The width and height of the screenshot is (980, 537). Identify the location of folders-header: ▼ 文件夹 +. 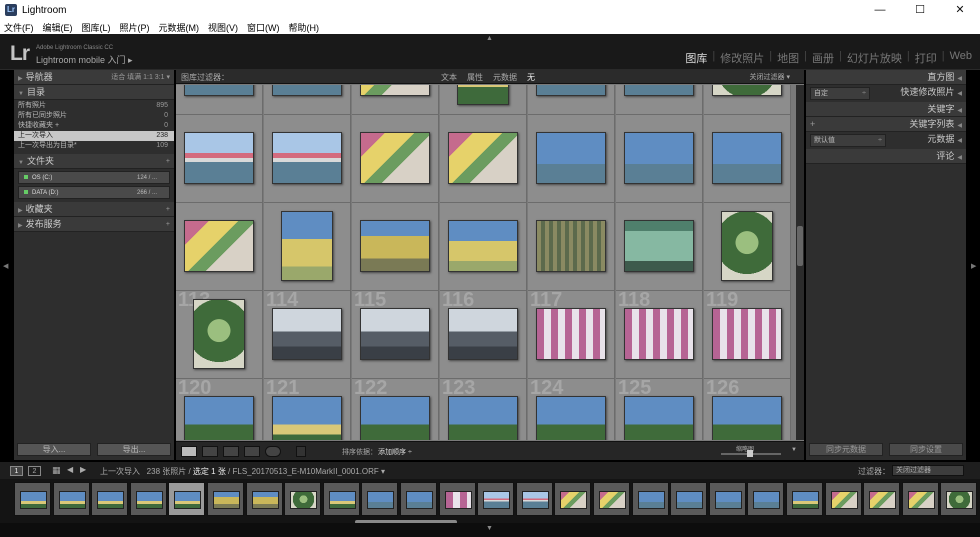
(94, 161).